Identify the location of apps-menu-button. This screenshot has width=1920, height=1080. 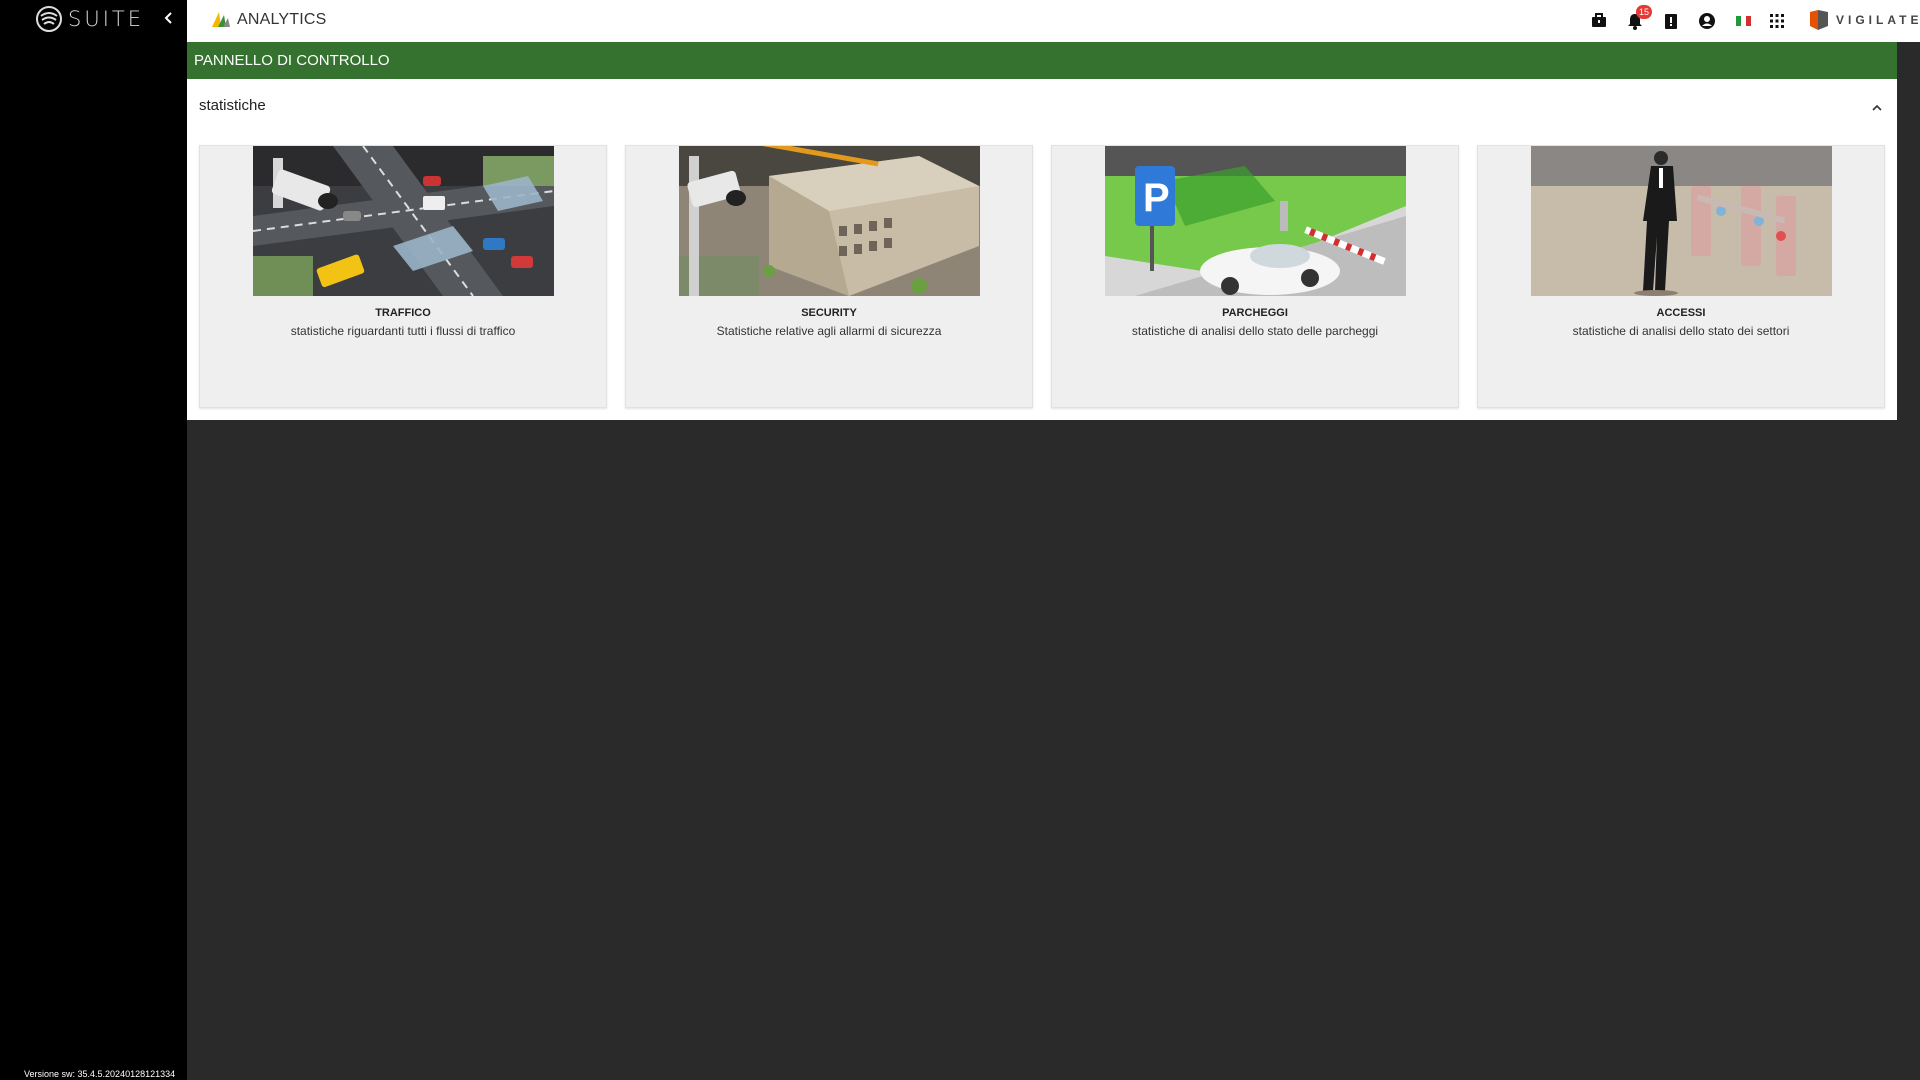
(1777, 21).